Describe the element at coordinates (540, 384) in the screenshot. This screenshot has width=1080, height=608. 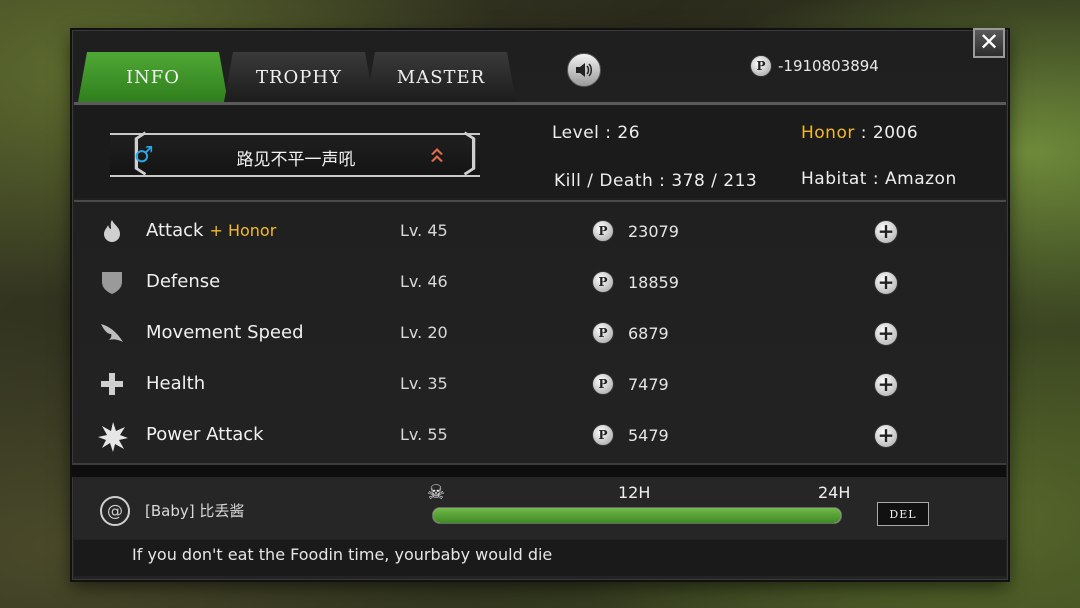
I see `stat-row-health: Health Lv. 35 P 7479 +` at that location.